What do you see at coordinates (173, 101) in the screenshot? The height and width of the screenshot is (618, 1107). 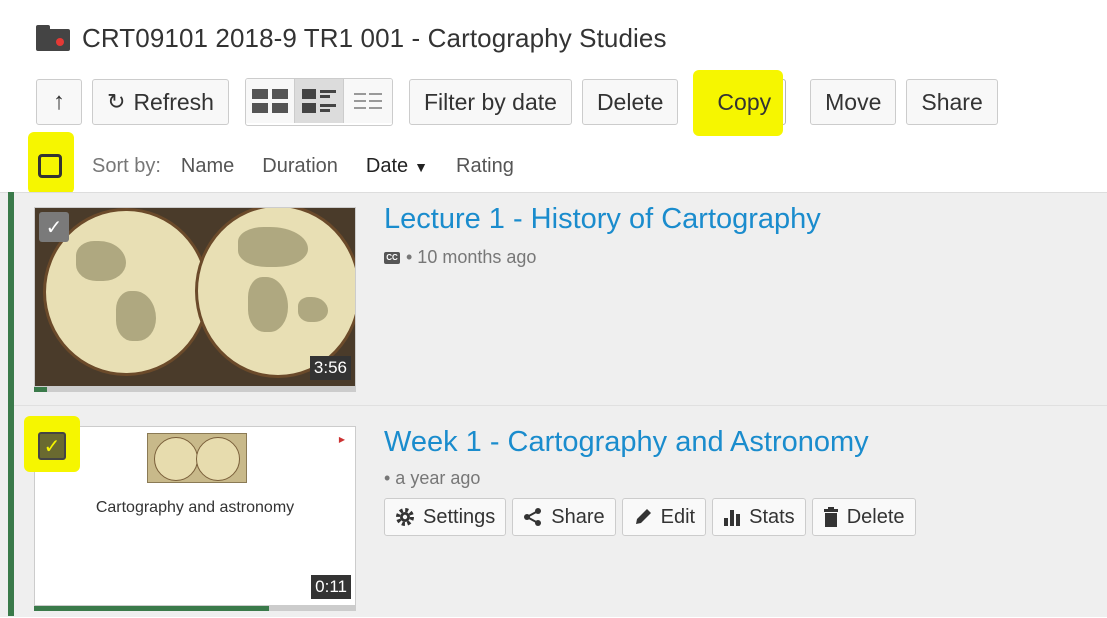 I see `refresh-label: Refresh` at bounding box center [173, 101].